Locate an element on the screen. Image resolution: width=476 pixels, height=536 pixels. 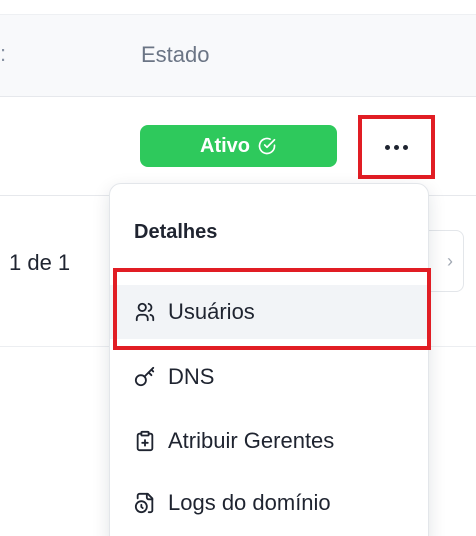
pagination-text: 1 de 1 is located at coordinates (40, 262).